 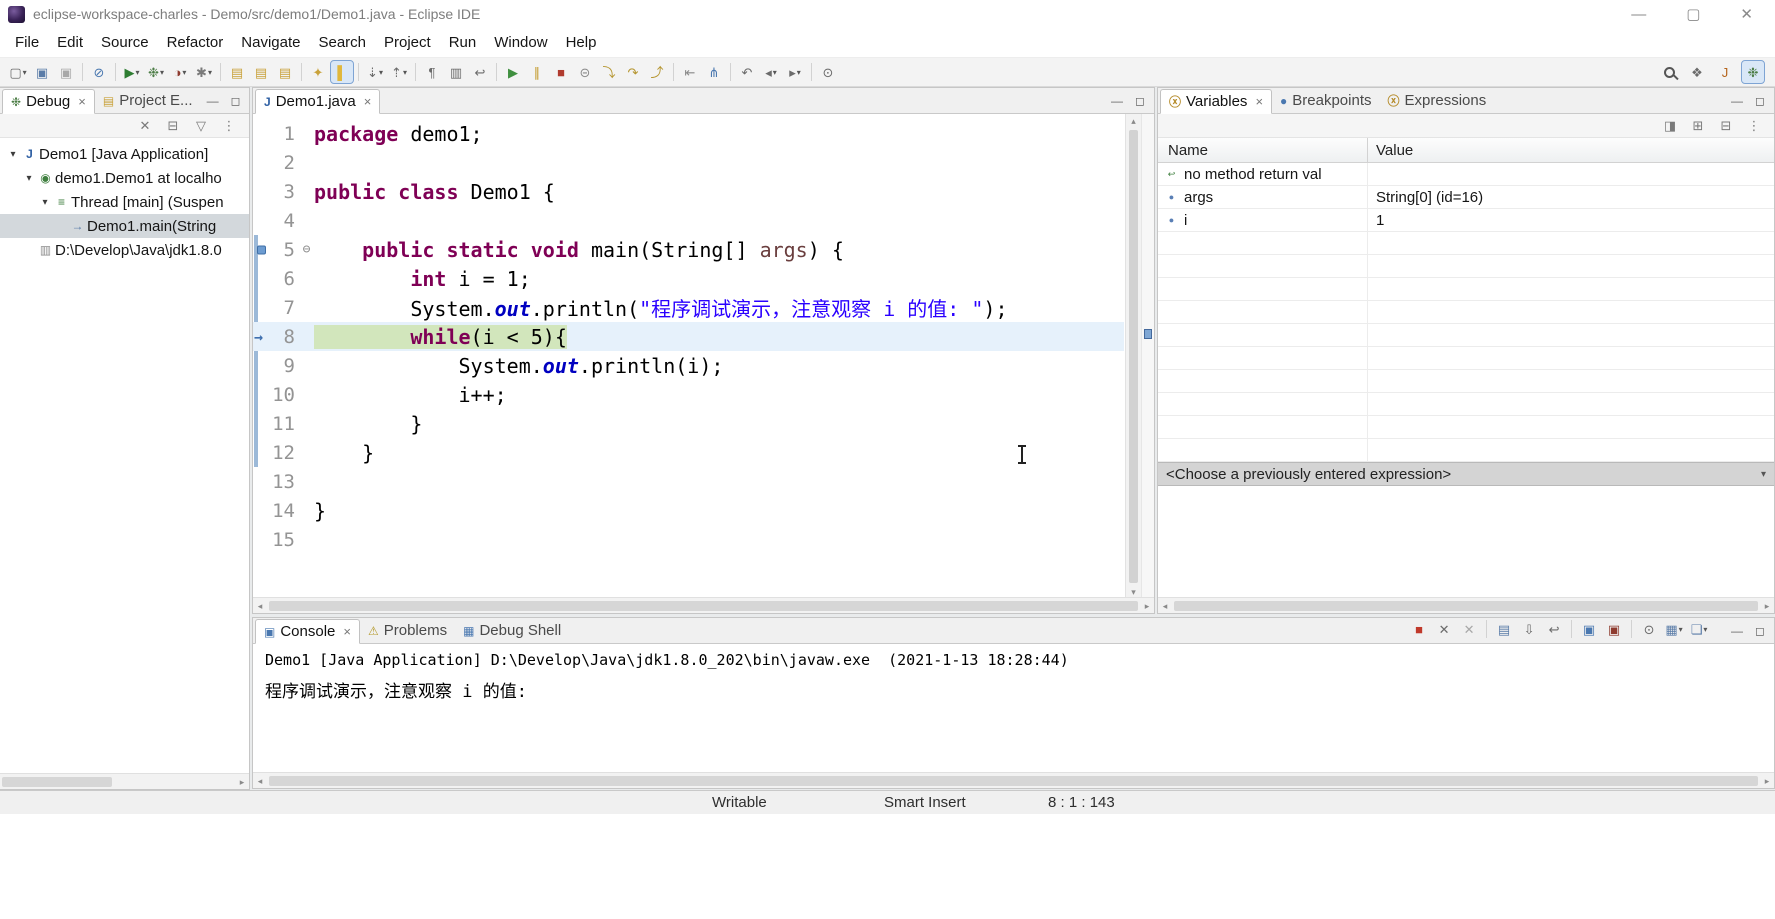 What do you see at coordinates (633, 72) in the screenshot?
I see `step-over-button: ↷` at bounding box center [633, 72].